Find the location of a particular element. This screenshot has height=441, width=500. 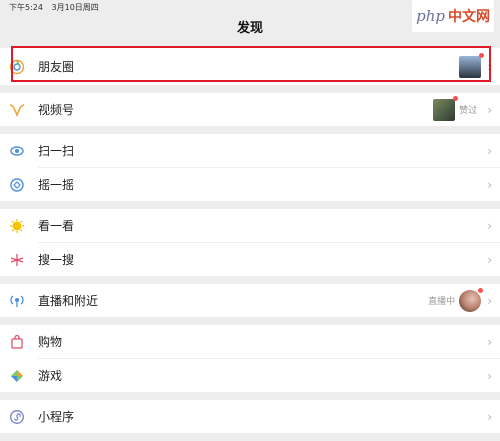

search-icon is located at coordinates (17, 260).